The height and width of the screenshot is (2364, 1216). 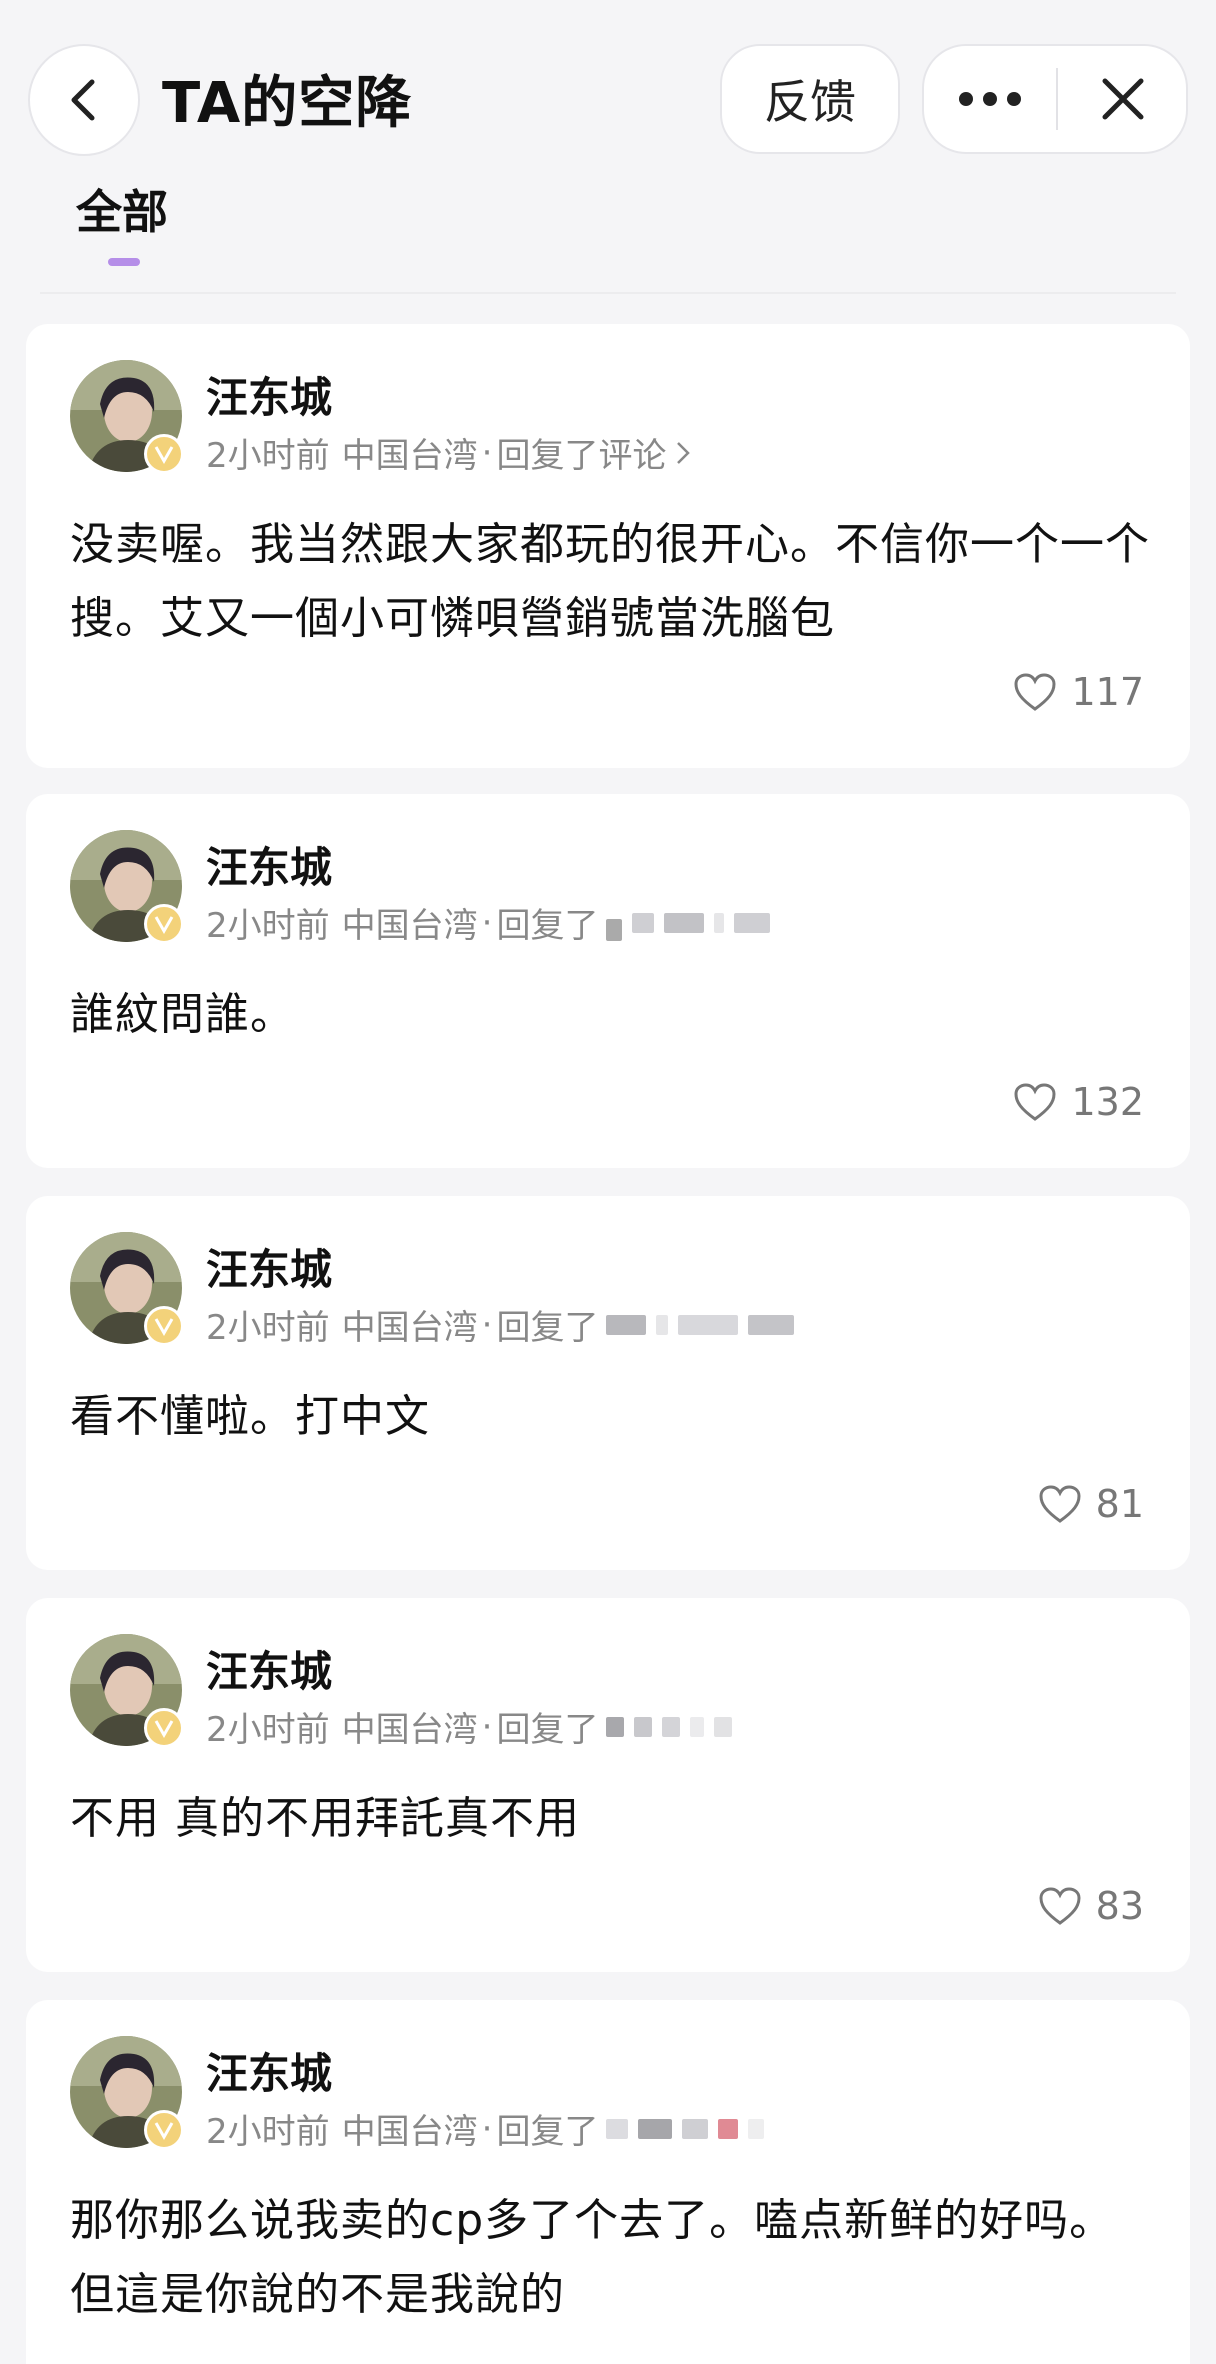 I want to click on like-count: 132, so click(x=1107, y=1102).